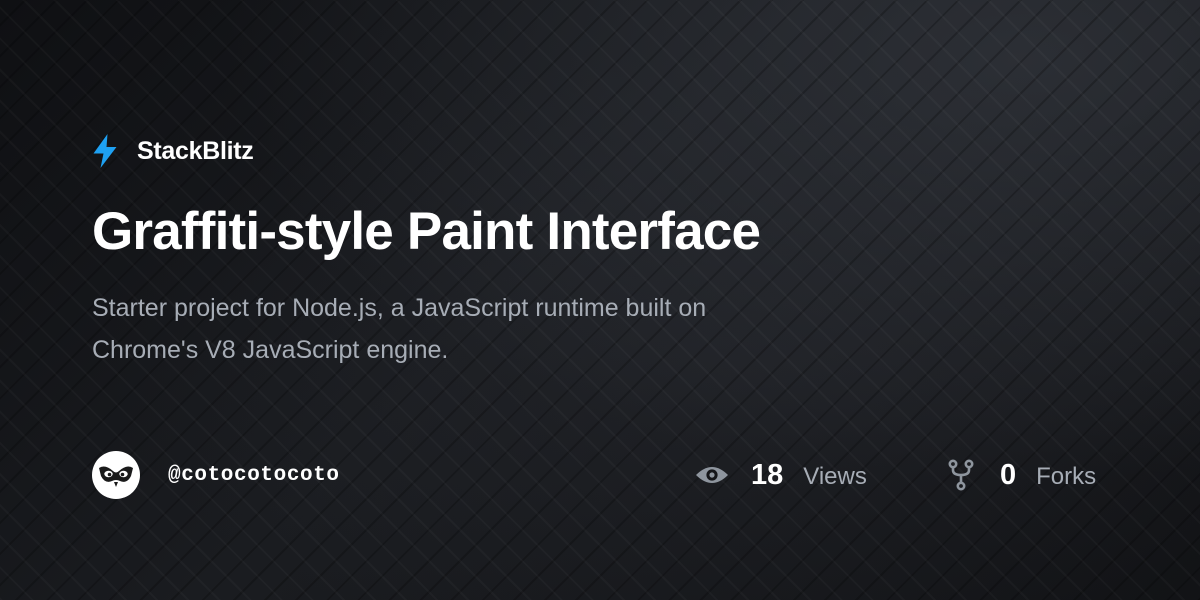  What do you see at coordinates (254, 475) in the screenshot?
I see `author-username: @cotocotocoto` at bounding box center [254, 475].